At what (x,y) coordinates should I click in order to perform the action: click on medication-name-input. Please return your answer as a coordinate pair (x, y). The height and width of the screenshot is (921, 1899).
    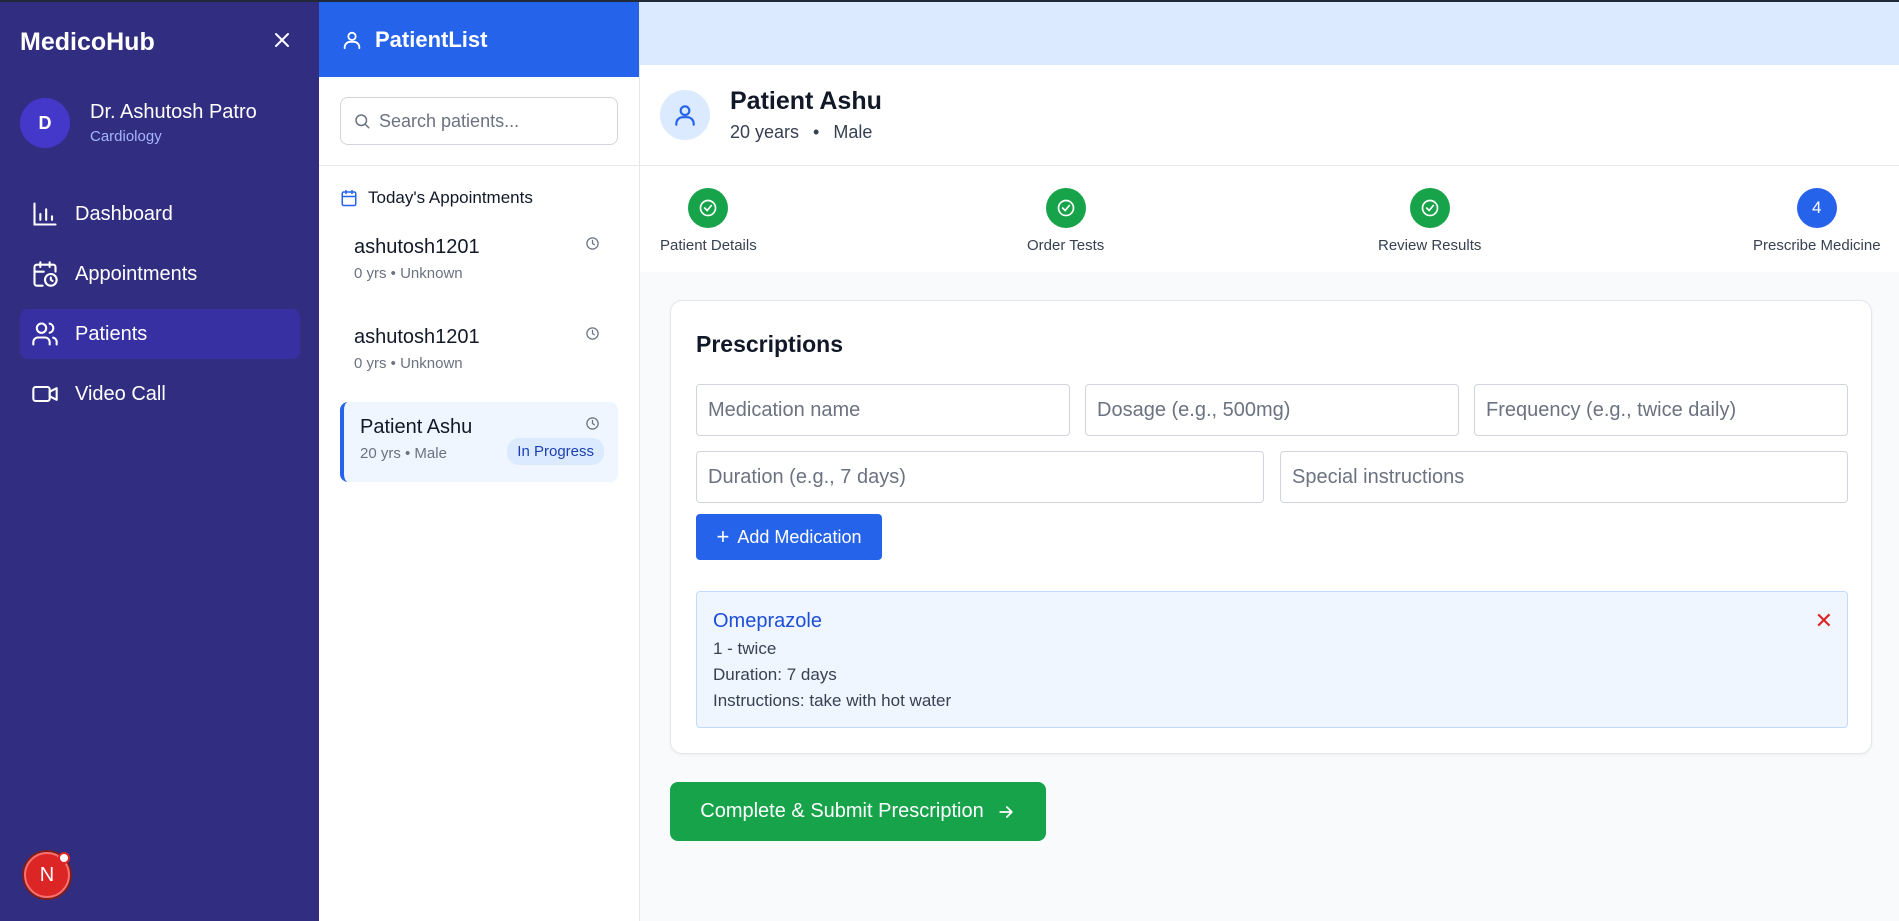
    Looking at the image, I should click on (883, 410).